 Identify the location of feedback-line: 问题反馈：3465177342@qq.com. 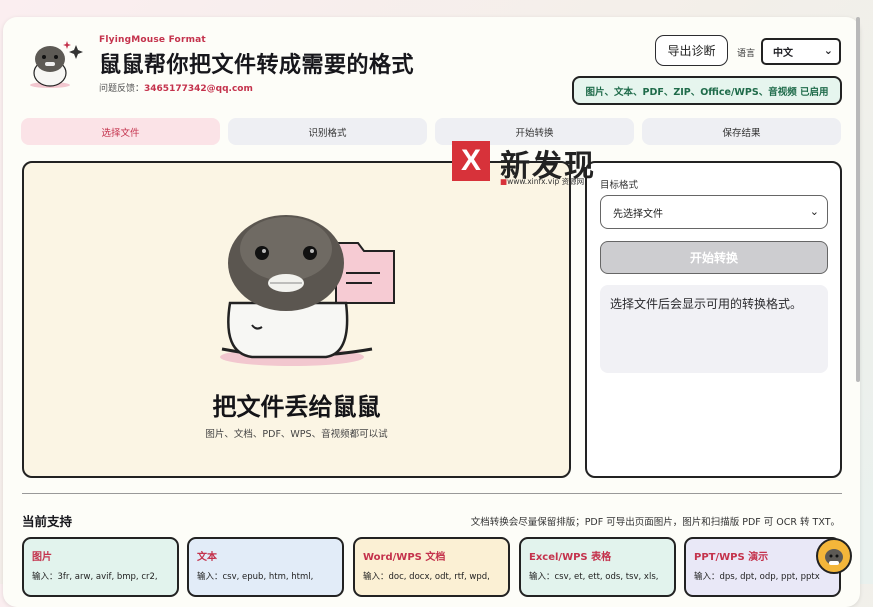
(176, 87).